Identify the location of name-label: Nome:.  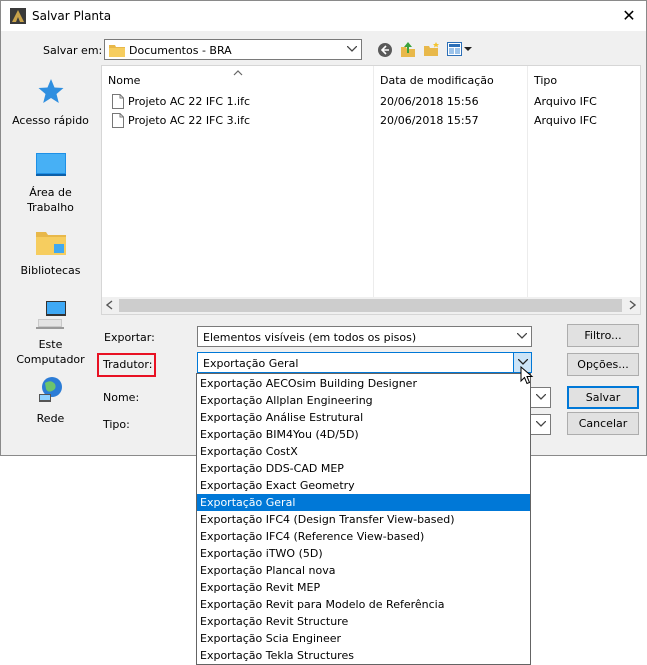
(121, 397).